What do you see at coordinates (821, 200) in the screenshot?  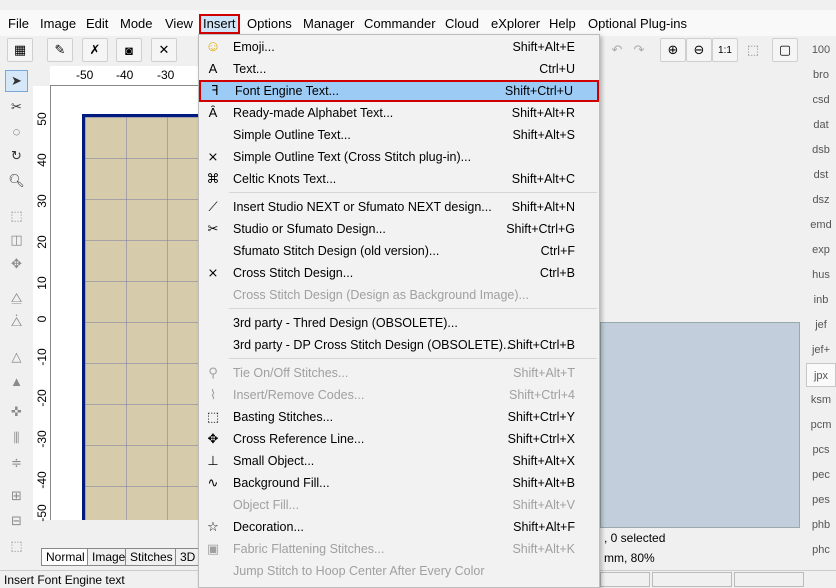 I see `format-dsz: dsz` at bounding box center [821, 200].